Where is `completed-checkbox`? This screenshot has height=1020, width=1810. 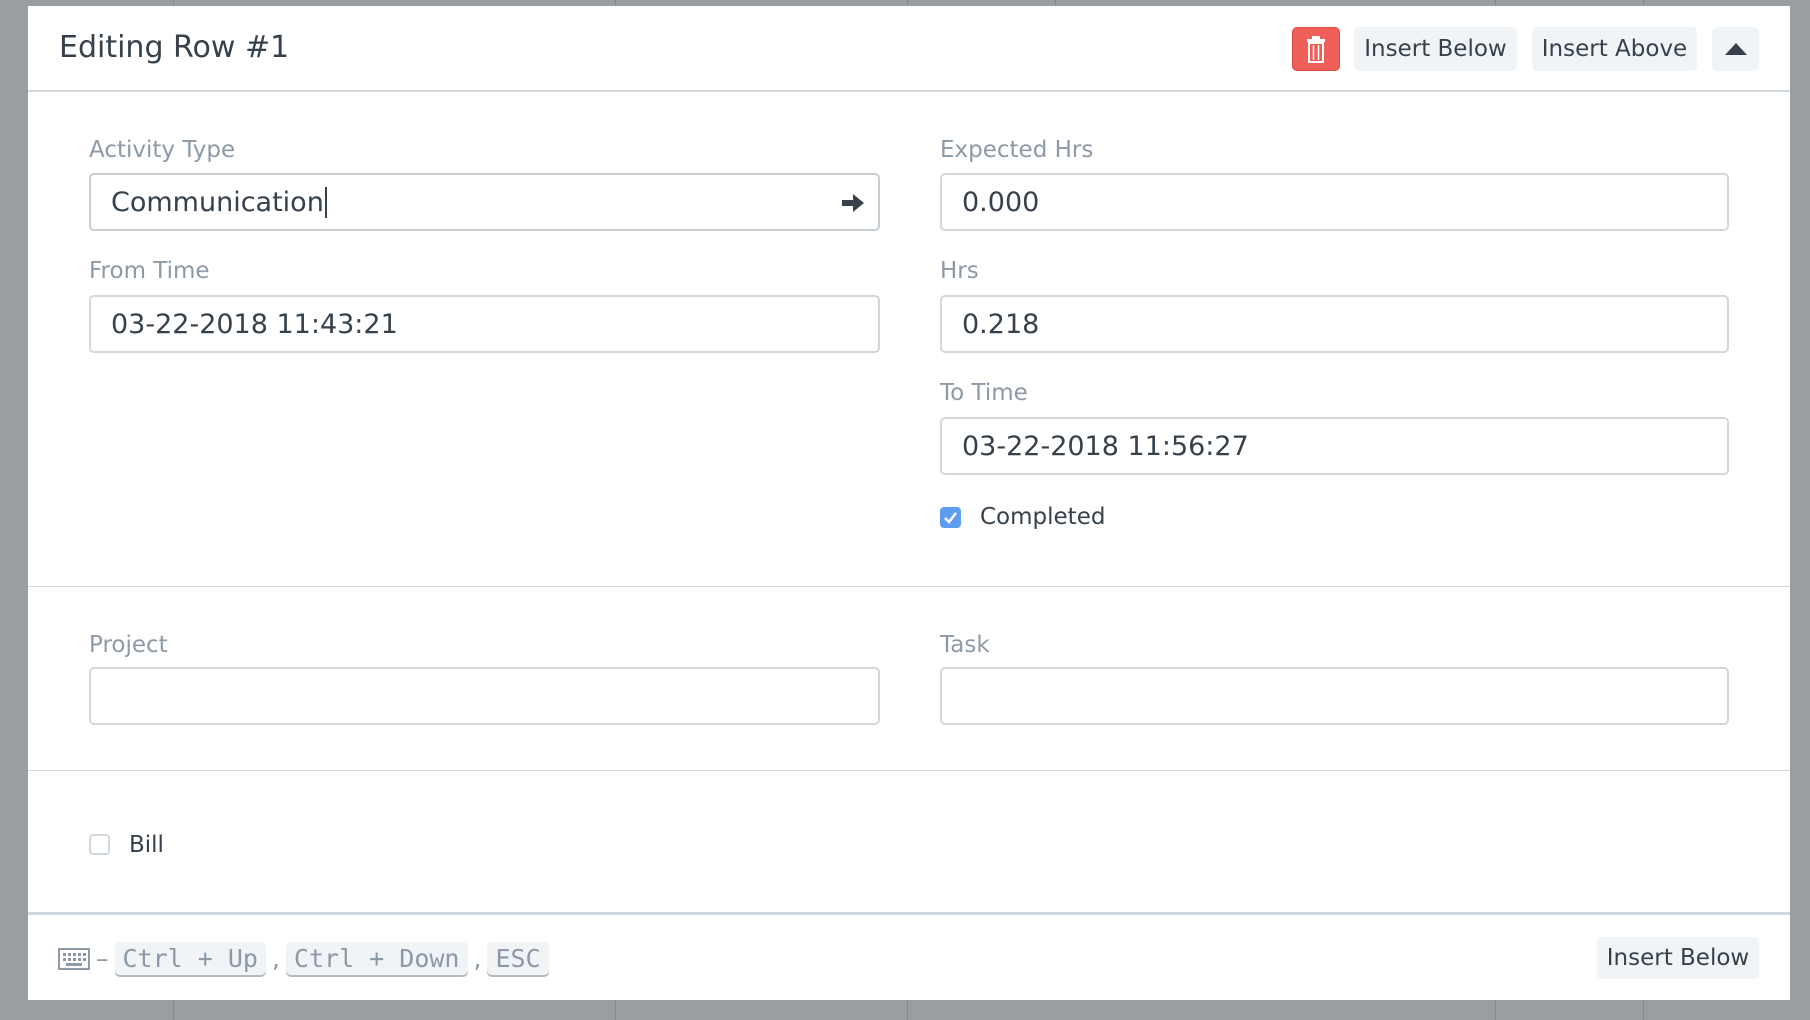 completed-checkbox is located at coordinates (950, 517).